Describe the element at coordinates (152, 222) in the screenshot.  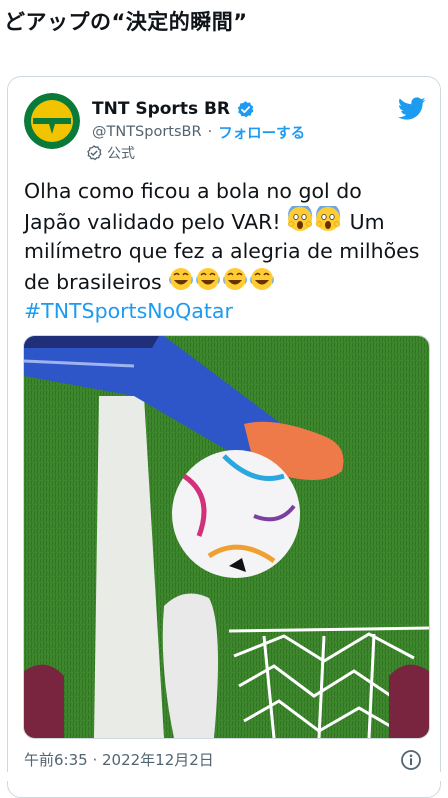
I see `tweet-line-text: Japão validado pelo VAR!` at that location.